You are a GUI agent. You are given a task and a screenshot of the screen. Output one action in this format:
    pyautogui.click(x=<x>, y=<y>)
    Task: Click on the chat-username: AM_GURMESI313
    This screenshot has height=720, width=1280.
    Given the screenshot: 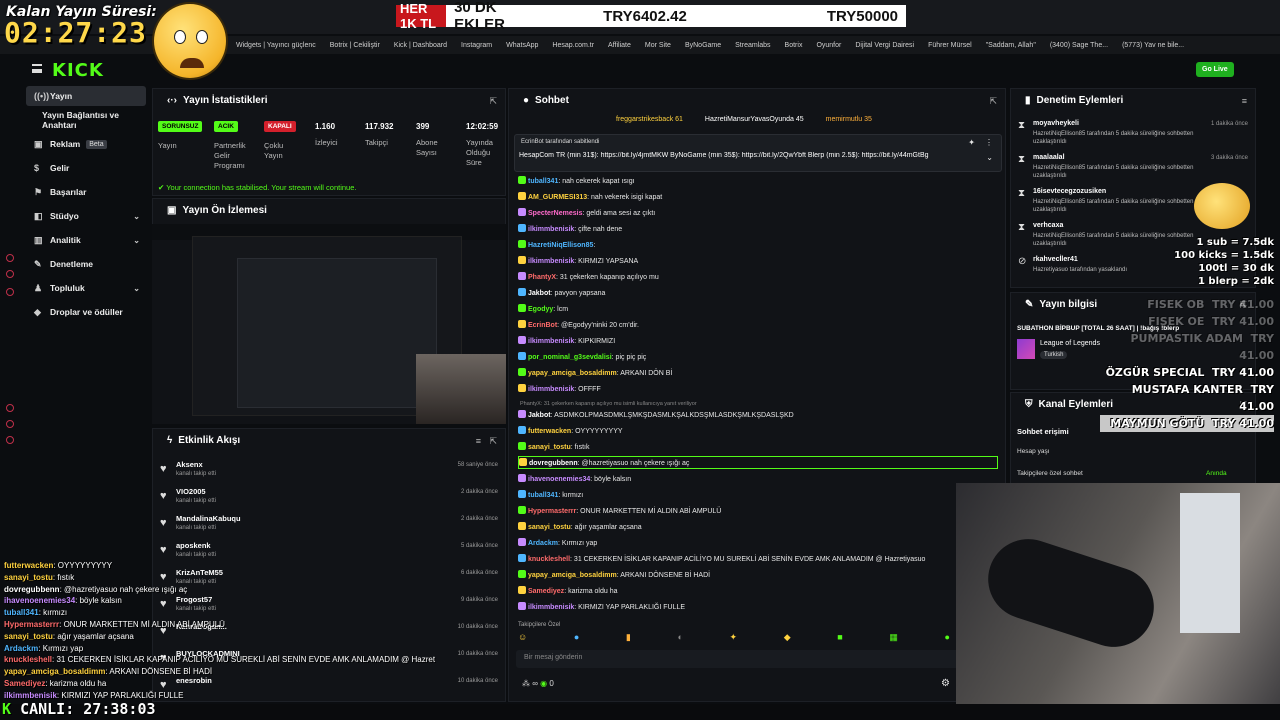 What is the action you would take?
    pyautogui.click(x=557, y=197)
    